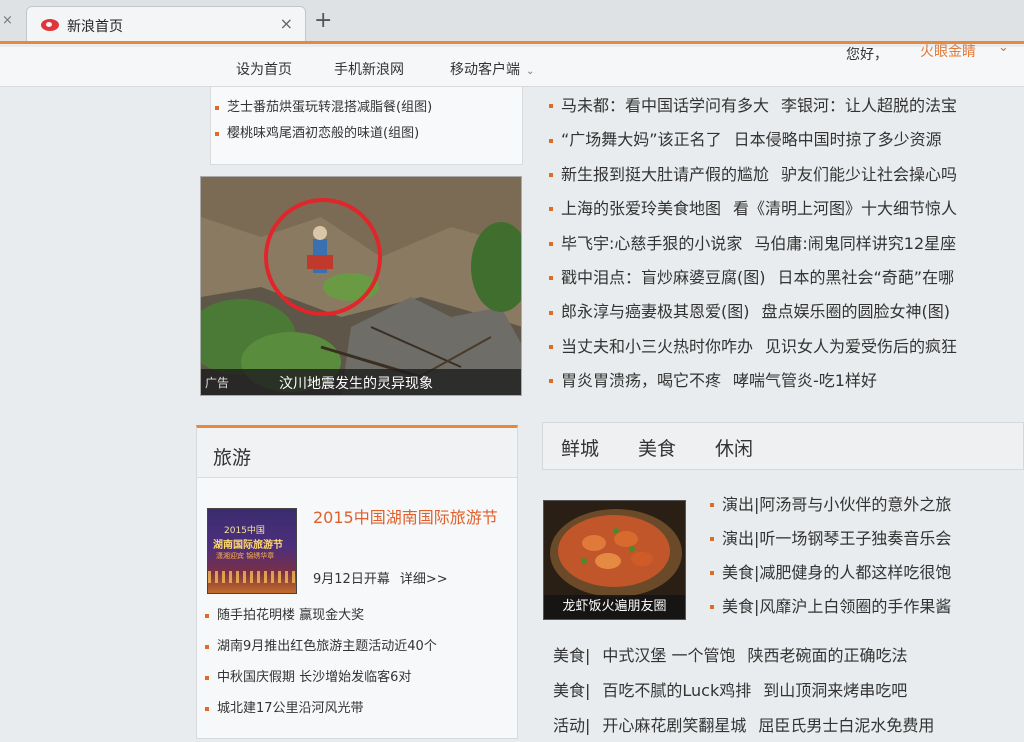 The width and height of the screenshot is (1024, 742). Describe the element at coordinates (855, 243) in the screenshot. I see `news-link: 马伯庸:闹鬼同样讲究12星座` at that location.